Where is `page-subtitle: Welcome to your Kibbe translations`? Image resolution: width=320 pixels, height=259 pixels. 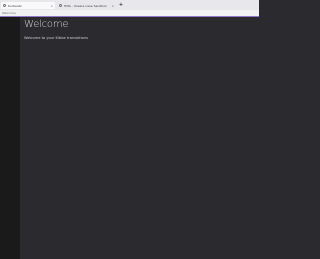
page-subtitle: Welcome to your Kibbe translations is located at coordinates (56, 38).